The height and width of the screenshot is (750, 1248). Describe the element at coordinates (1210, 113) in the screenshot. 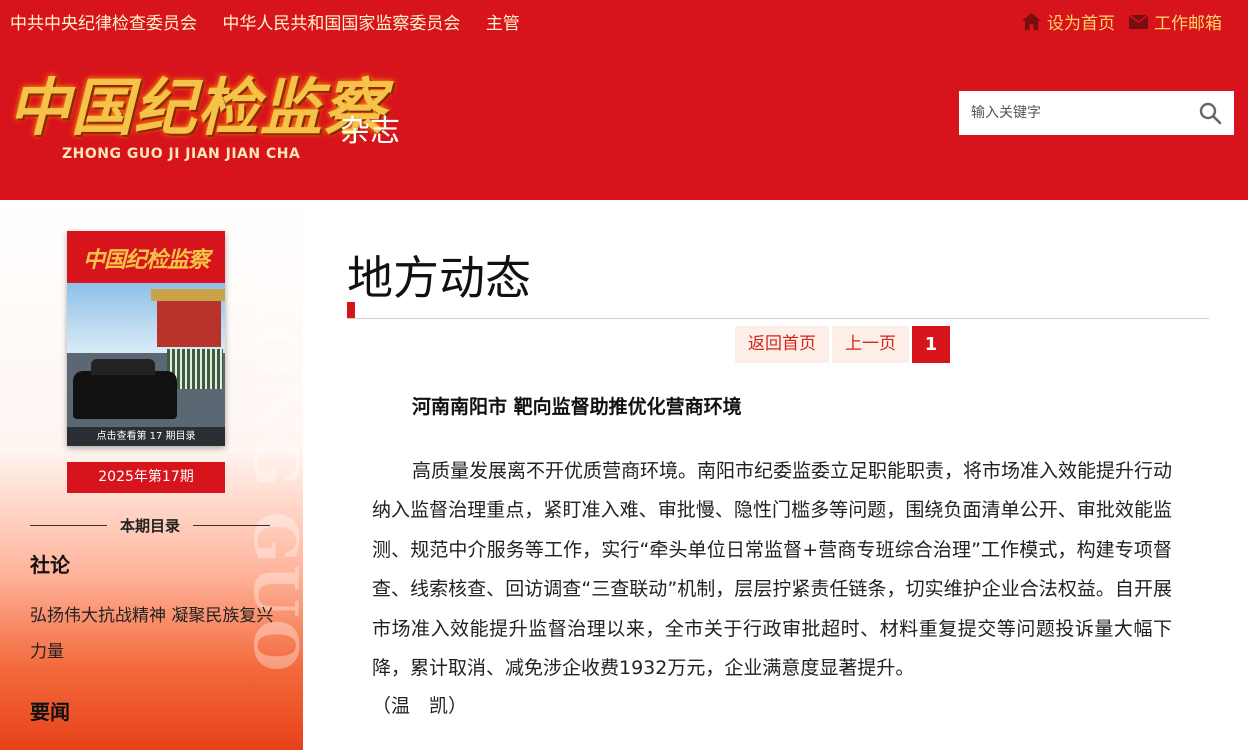

I see `search-icon` at that location.